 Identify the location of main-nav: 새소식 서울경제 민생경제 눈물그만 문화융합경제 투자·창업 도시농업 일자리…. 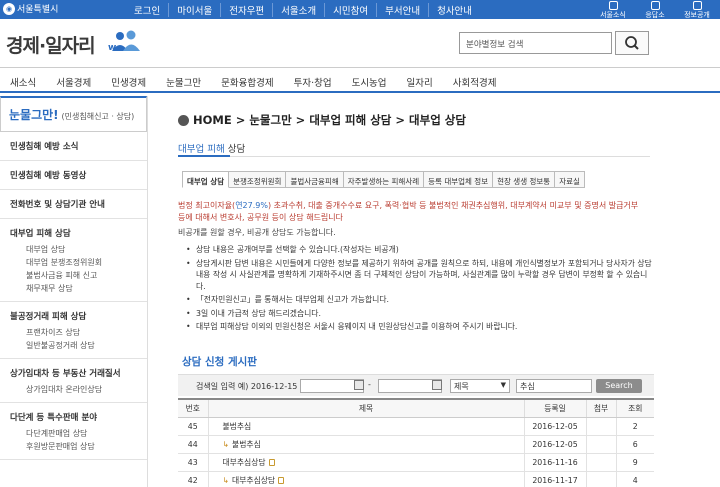
(360, 80).